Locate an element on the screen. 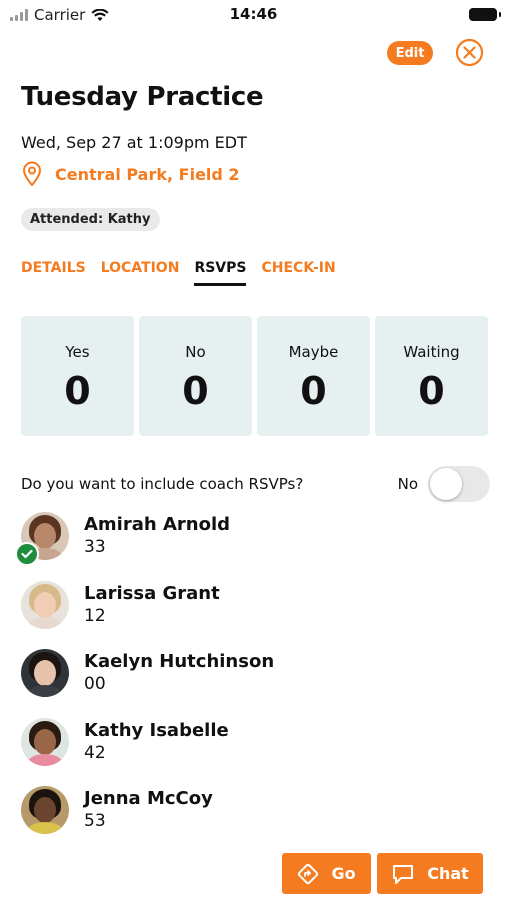 This screenshot has height=900, width=507. stat-waiting: Waiting 0 is located at coordinates (431, 376).